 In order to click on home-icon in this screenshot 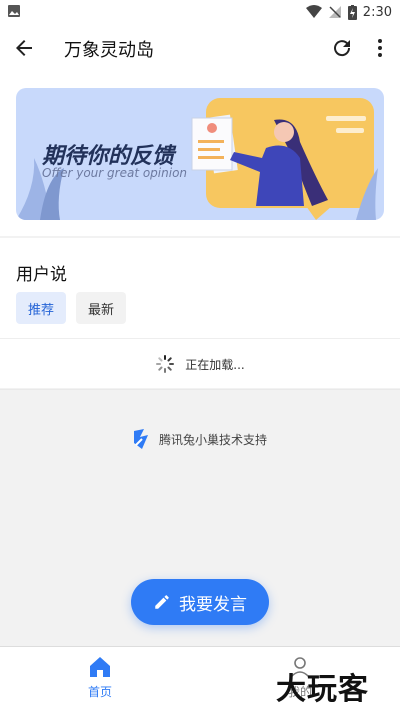, I will do `click(100, 667)`.